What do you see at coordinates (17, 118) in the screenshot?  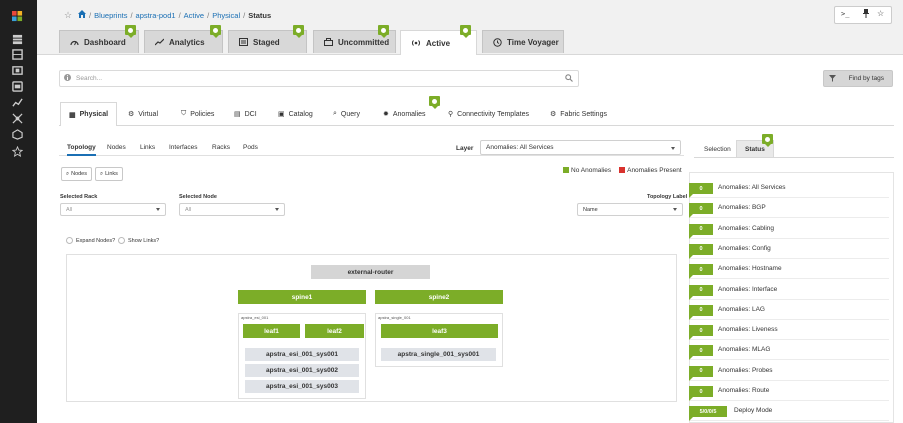 I see `external-systems-icon` at bounding box center [17, 118].